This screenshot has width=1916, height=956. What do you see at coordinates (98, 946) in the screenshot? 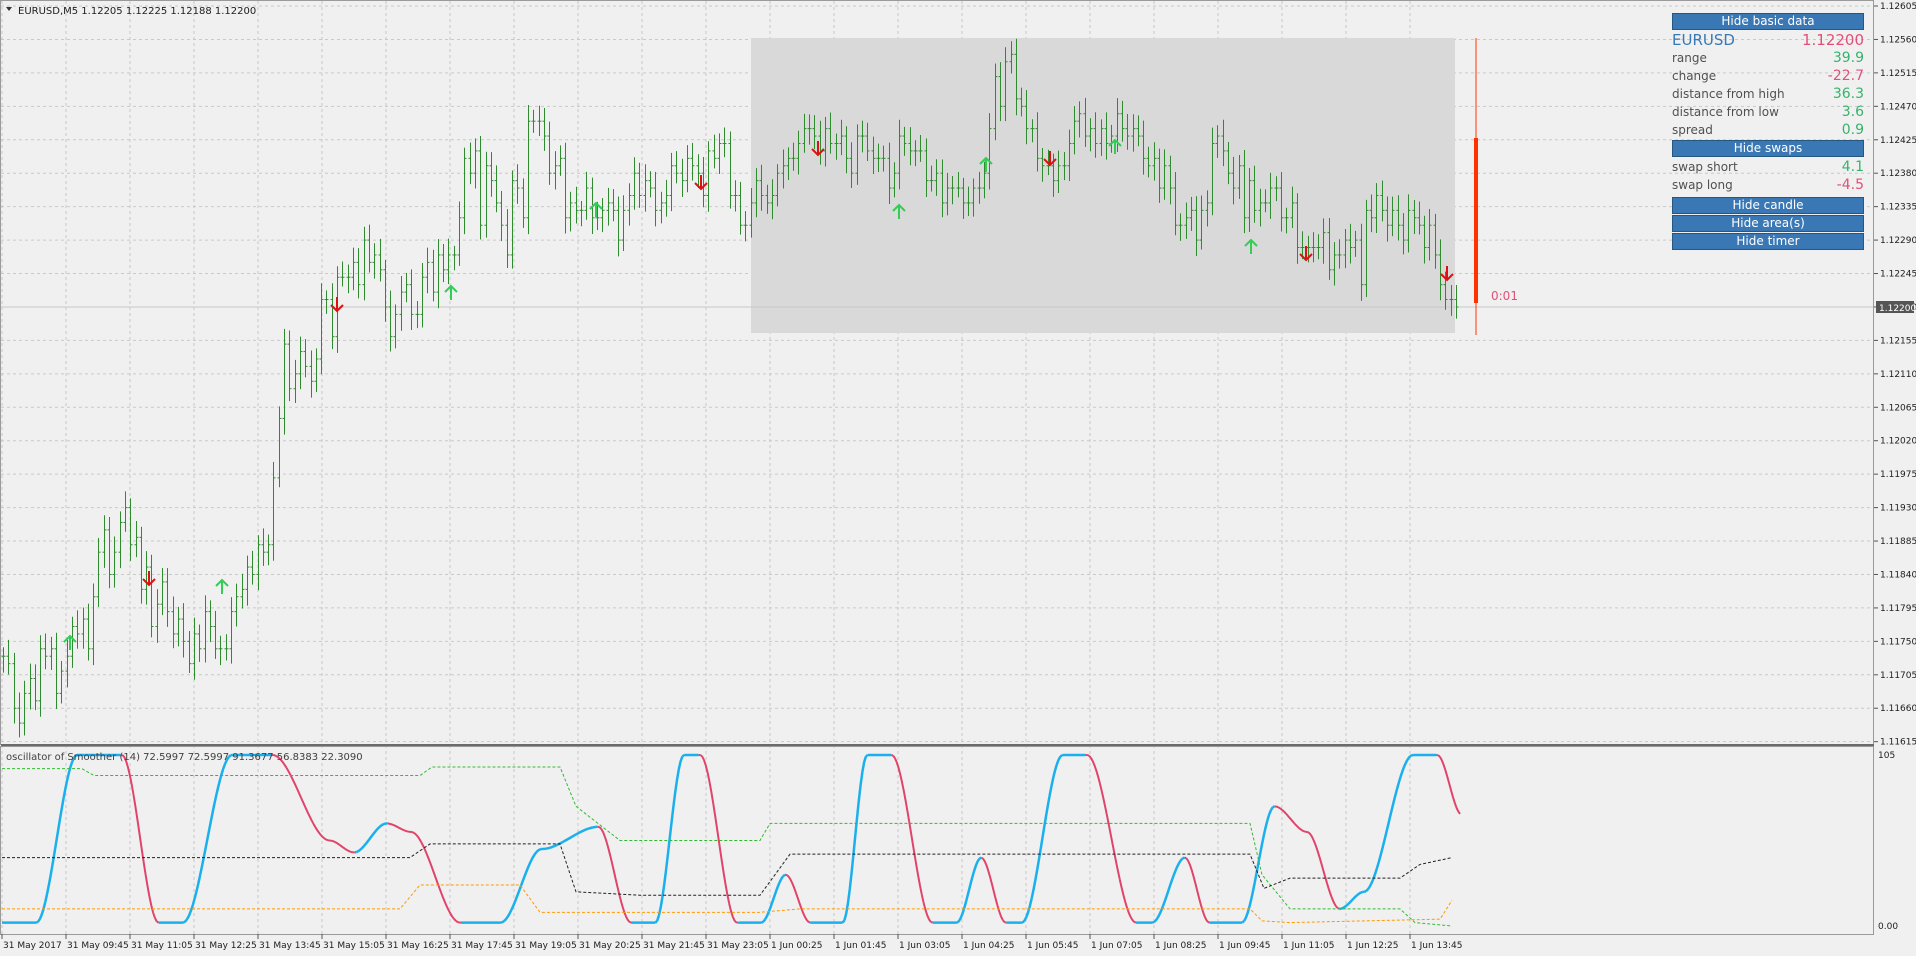
I see `time-tick-label: 31 May 09:45` at bounding box center [98, 946].